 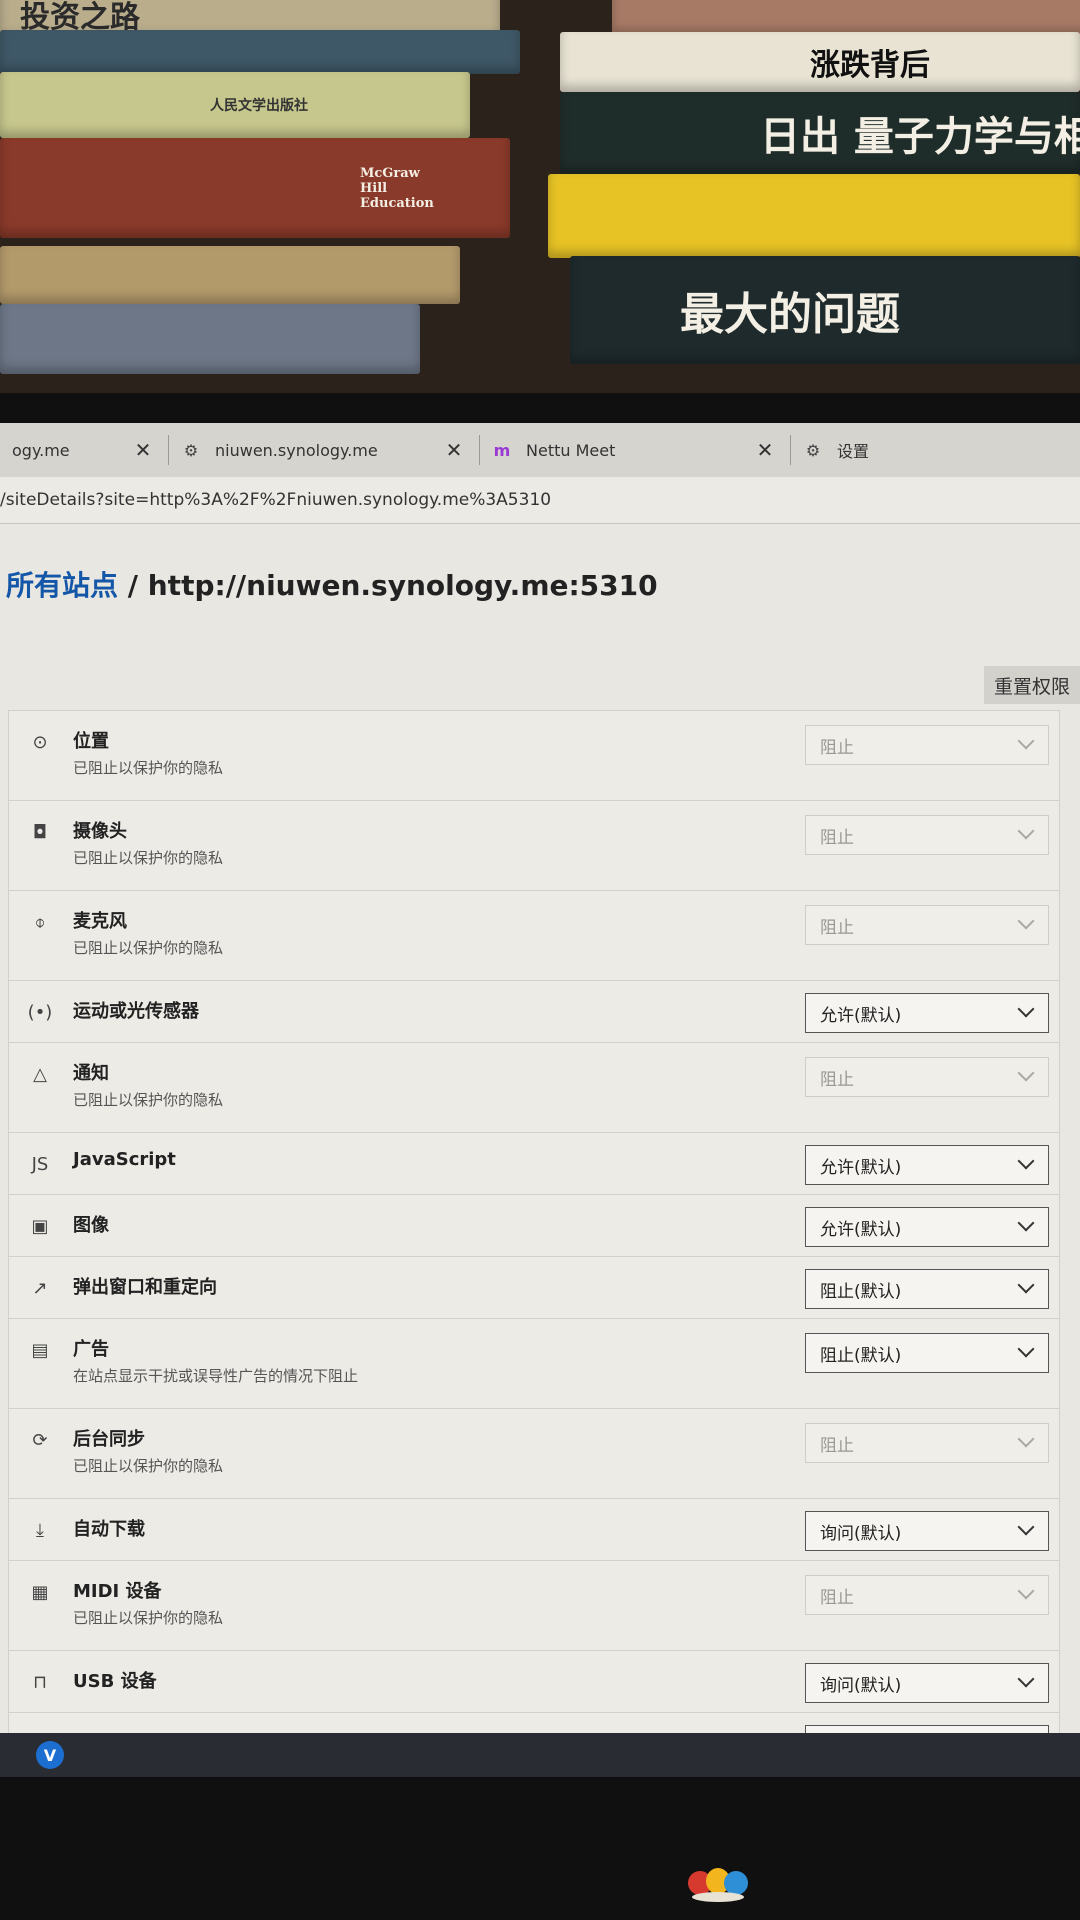 What do you see at coordinates (40, 1226) in the screenshot?
I see `image-icon: ▣` at bounding box center [40, 1226].